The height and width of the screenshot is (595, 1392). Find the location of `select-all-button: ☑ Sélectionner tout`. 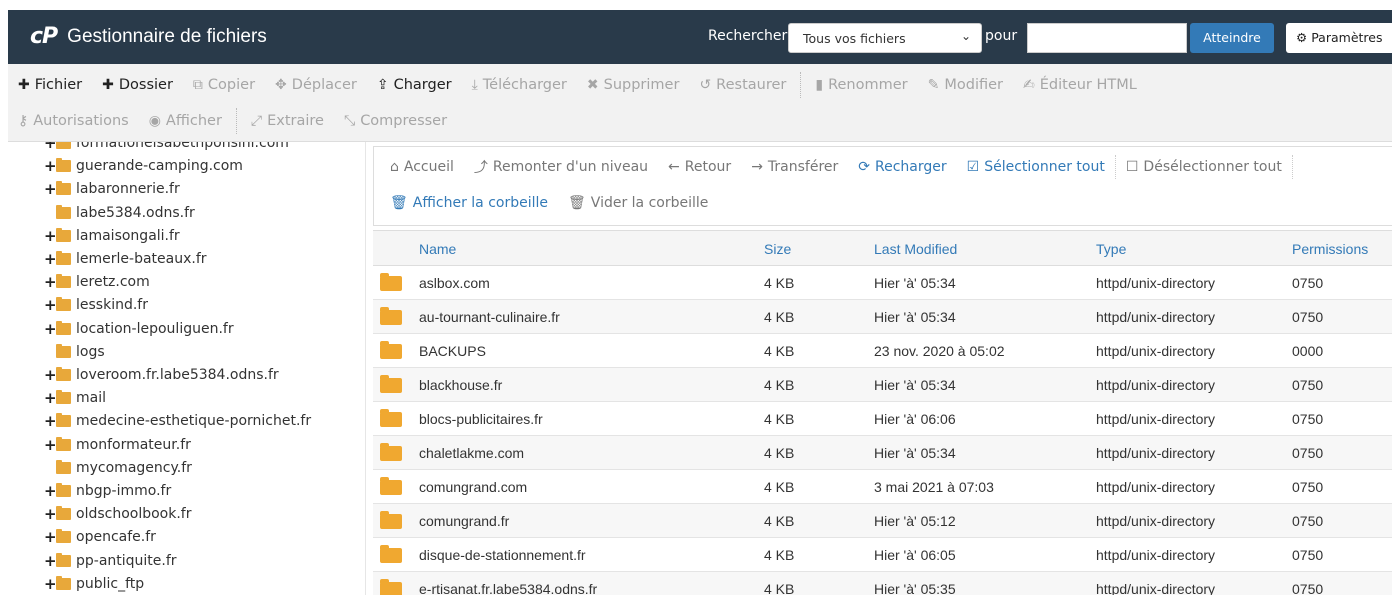

select-all-button: ☑ Sélectionner tout is located at coordinates (1036, 167).